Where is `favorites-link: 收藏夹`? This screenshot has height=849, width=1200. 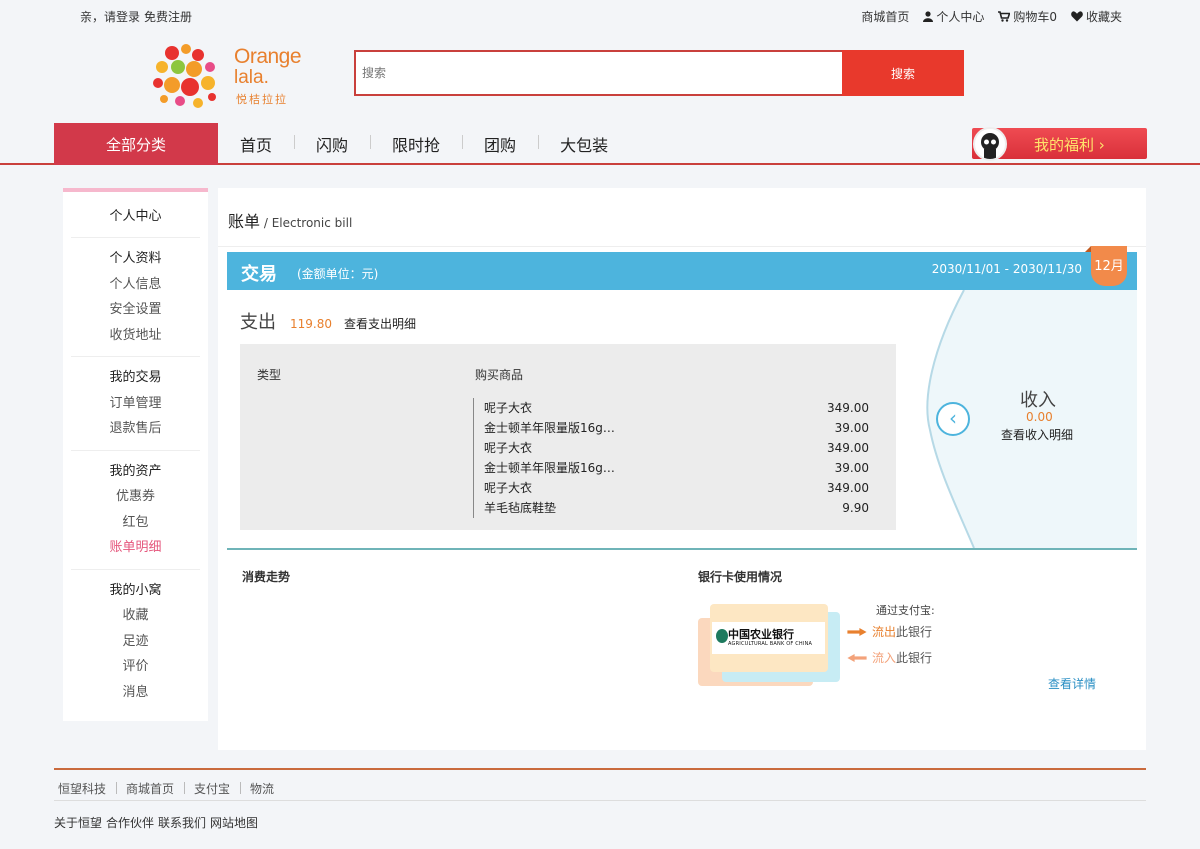 favorites-link: 收藏夹 is located at coordinates (1096, 16).